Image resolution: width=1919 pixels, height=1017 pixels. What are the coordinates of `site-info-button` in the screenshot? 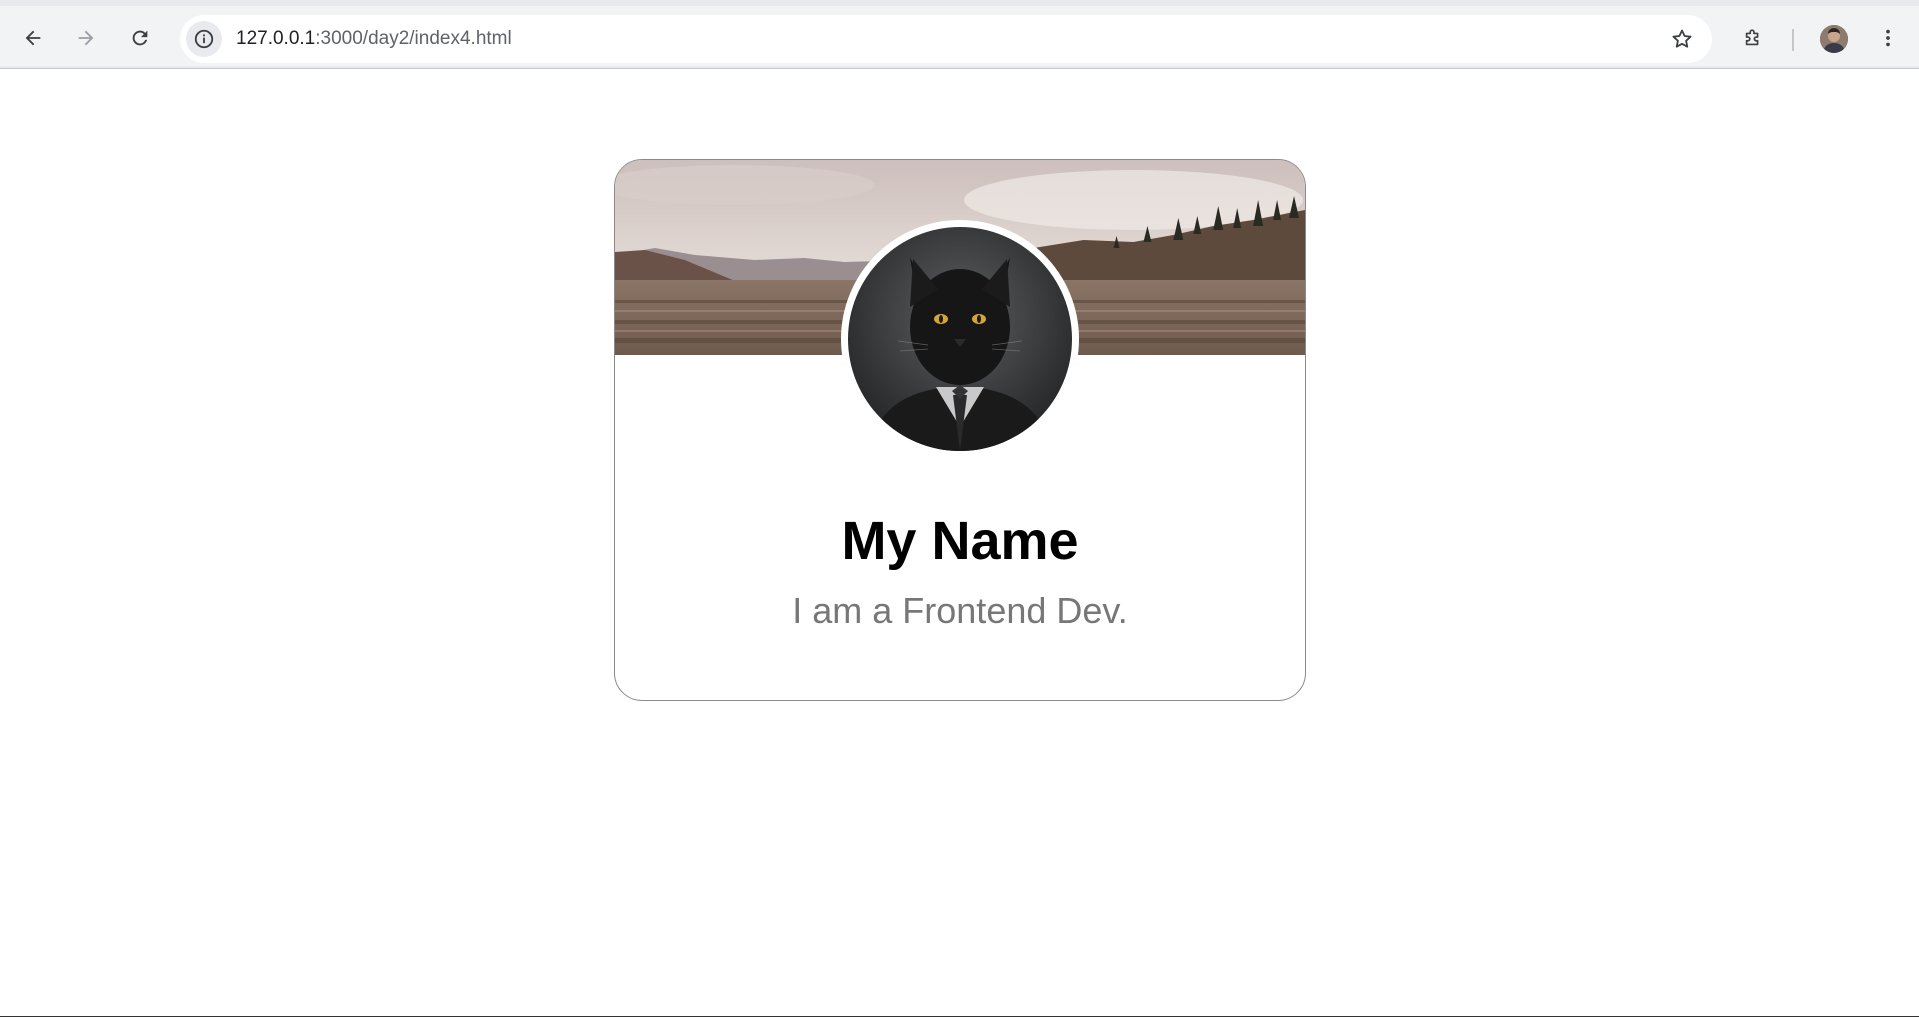 It's located at (204, 39).